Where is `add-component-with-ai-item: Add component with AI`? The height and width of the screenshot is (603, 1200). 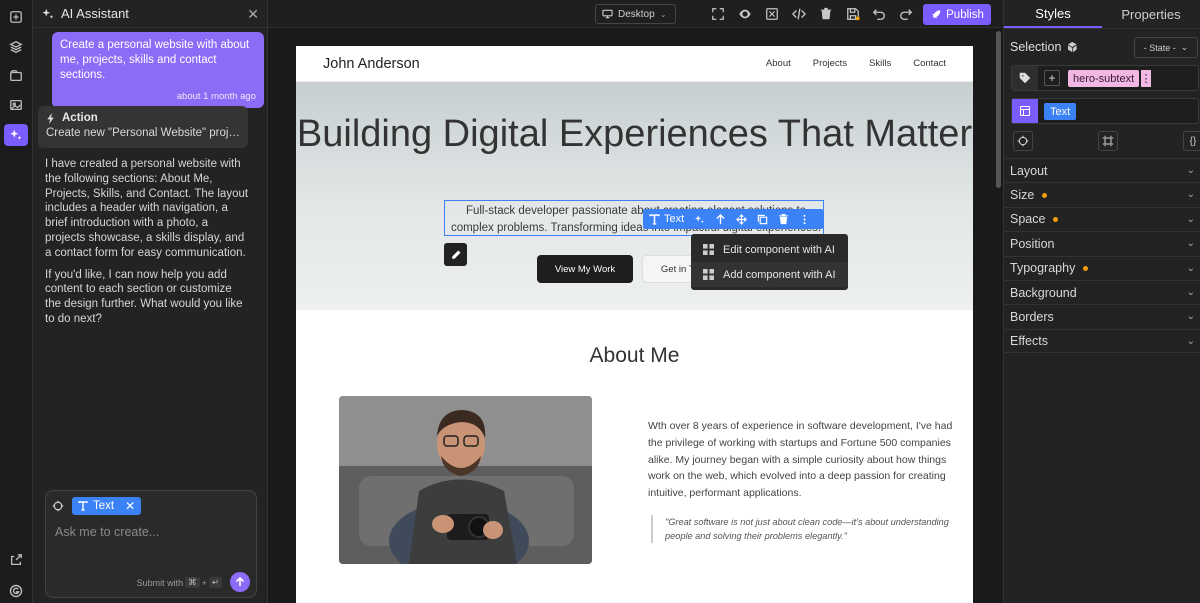 add-component-with-ai-item: Add component with AI is located at coordinates (769, 274).